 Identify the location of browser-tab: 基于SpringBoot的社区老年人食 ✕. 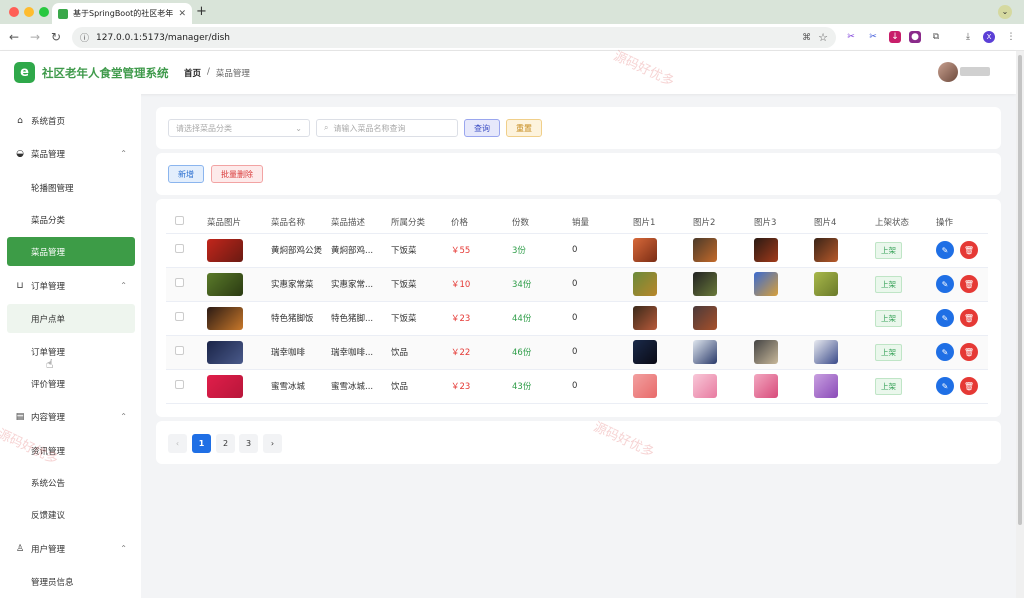
(122, 13).